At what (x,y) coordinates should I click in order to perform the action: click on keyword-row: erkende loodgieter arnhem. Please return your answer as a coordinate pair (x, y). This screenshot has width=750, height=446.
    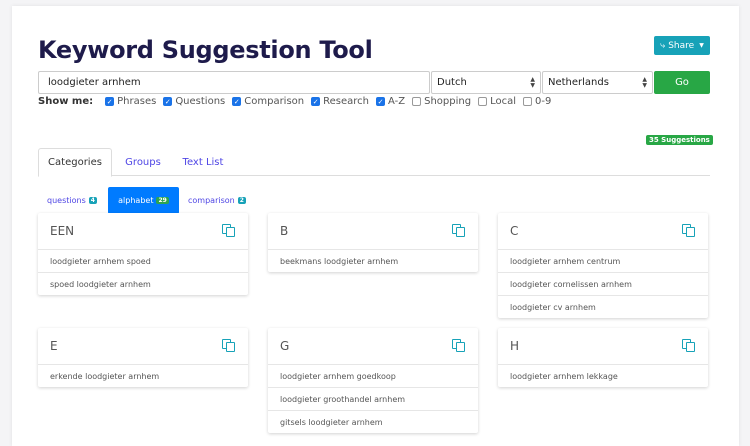
    Looking at the image, I should click on (143, 375).